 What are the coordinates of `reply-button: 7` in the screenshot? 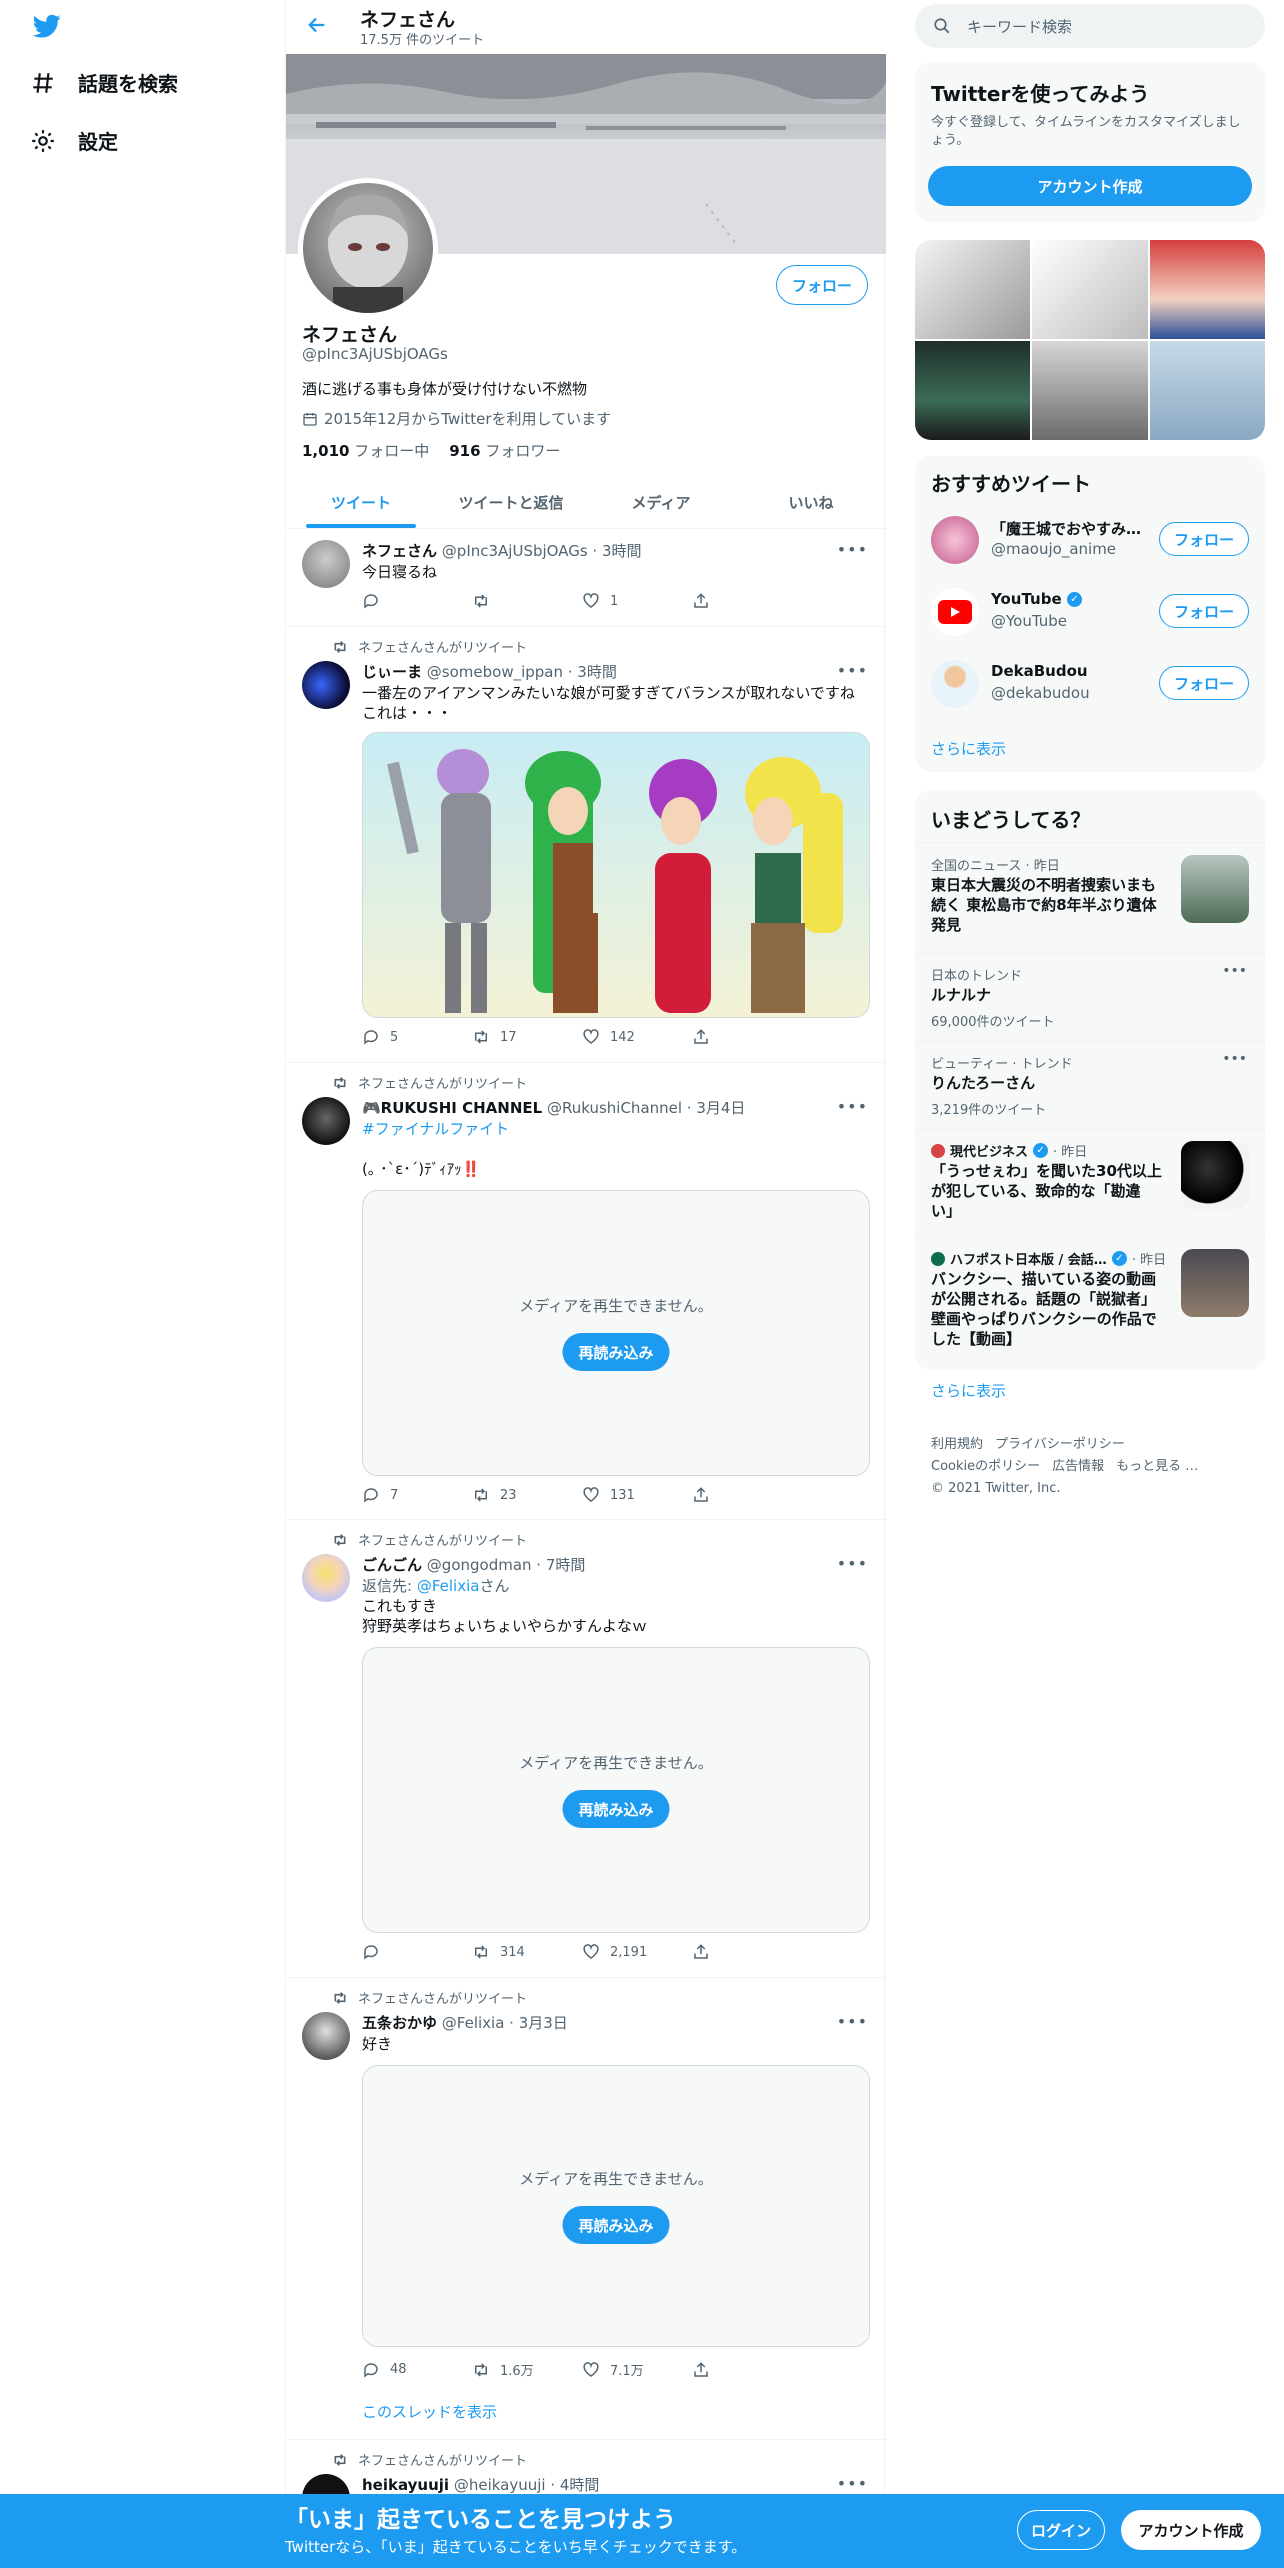 It's located at (417, 1495).